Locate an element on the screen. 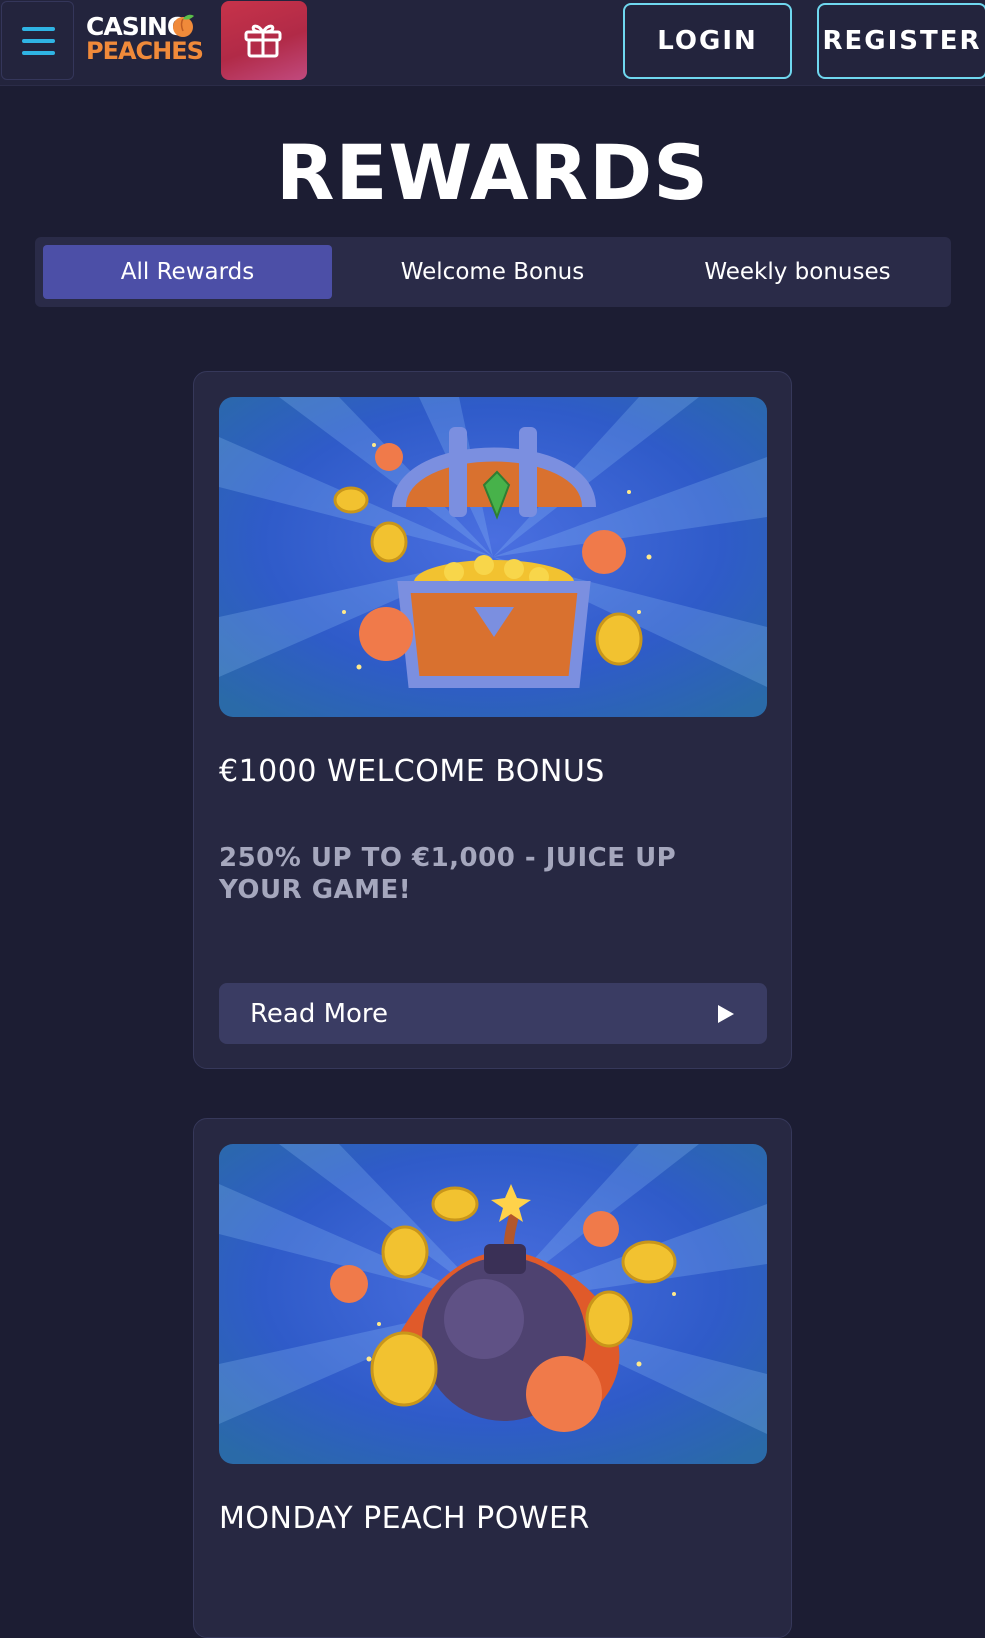 This screenshot has height=1638, width=985. peach-logo-icon is located at coordinates (183, 25).